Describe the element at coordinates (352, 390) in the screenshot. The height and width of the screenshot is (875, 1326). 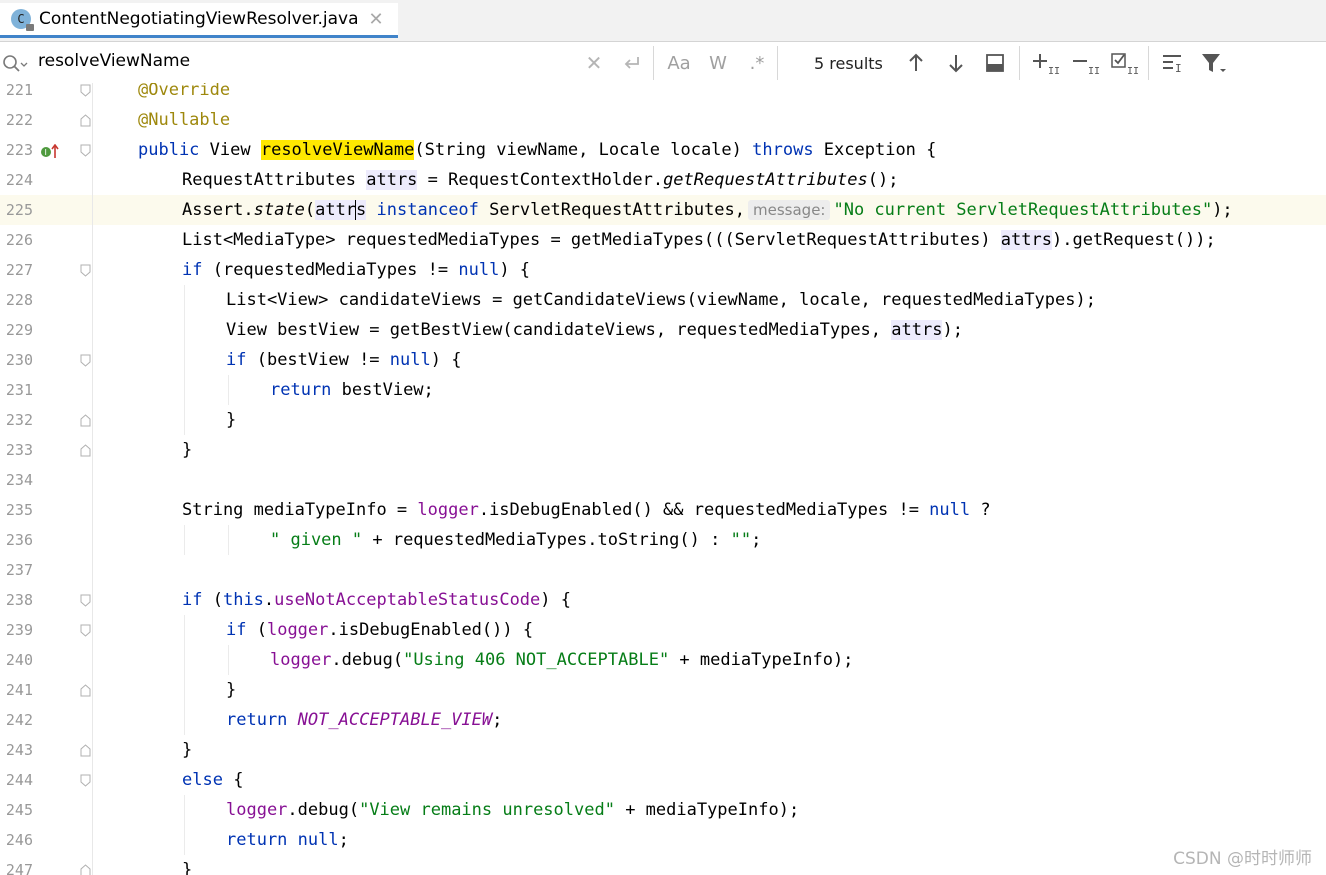
I see `code-text: return bestView;` at that location.